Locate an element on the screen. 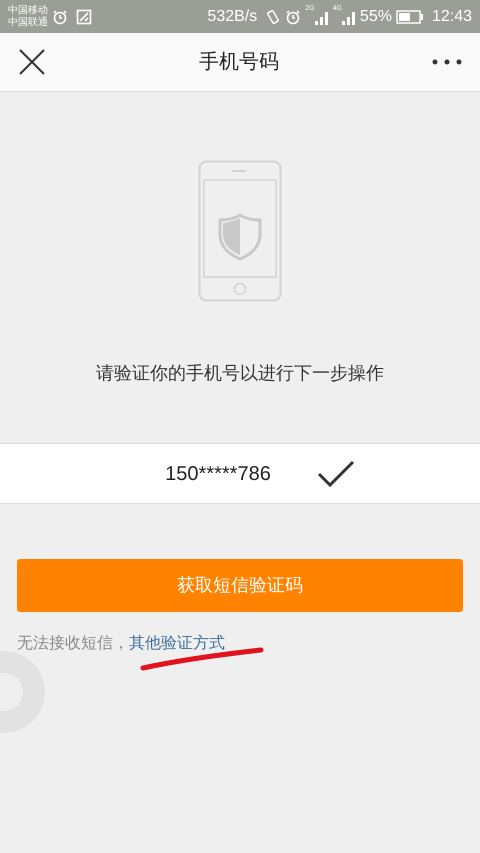 The height and width of the screenshot is (853, 480). other-verification-link: 其他验证方式 is located at coordinates (177, 644).